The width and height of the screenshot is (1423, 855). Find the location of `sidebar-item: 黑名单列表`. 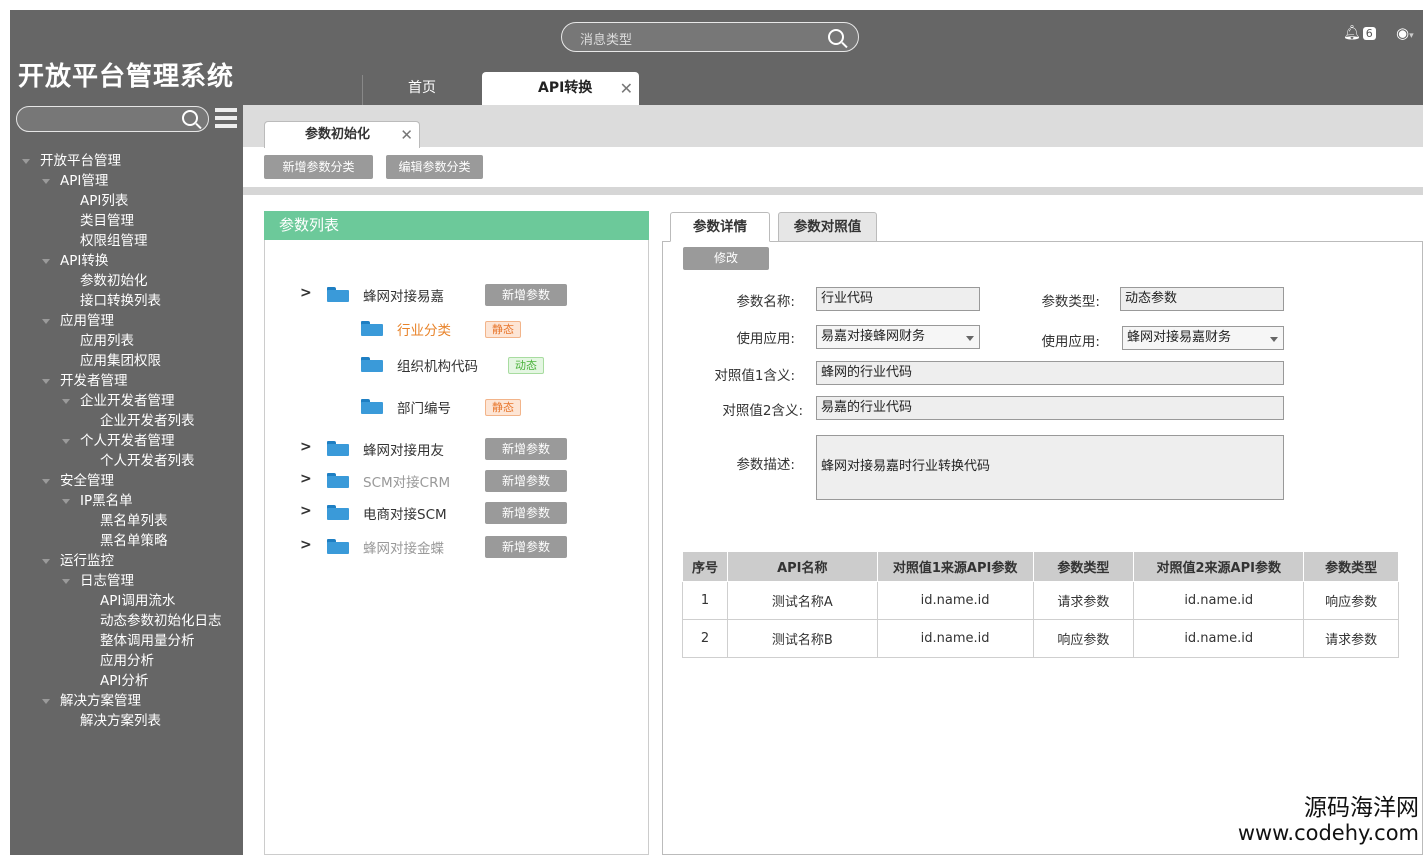

sidebar-item: 黑名单列表 is located at coordinates (126, 521).